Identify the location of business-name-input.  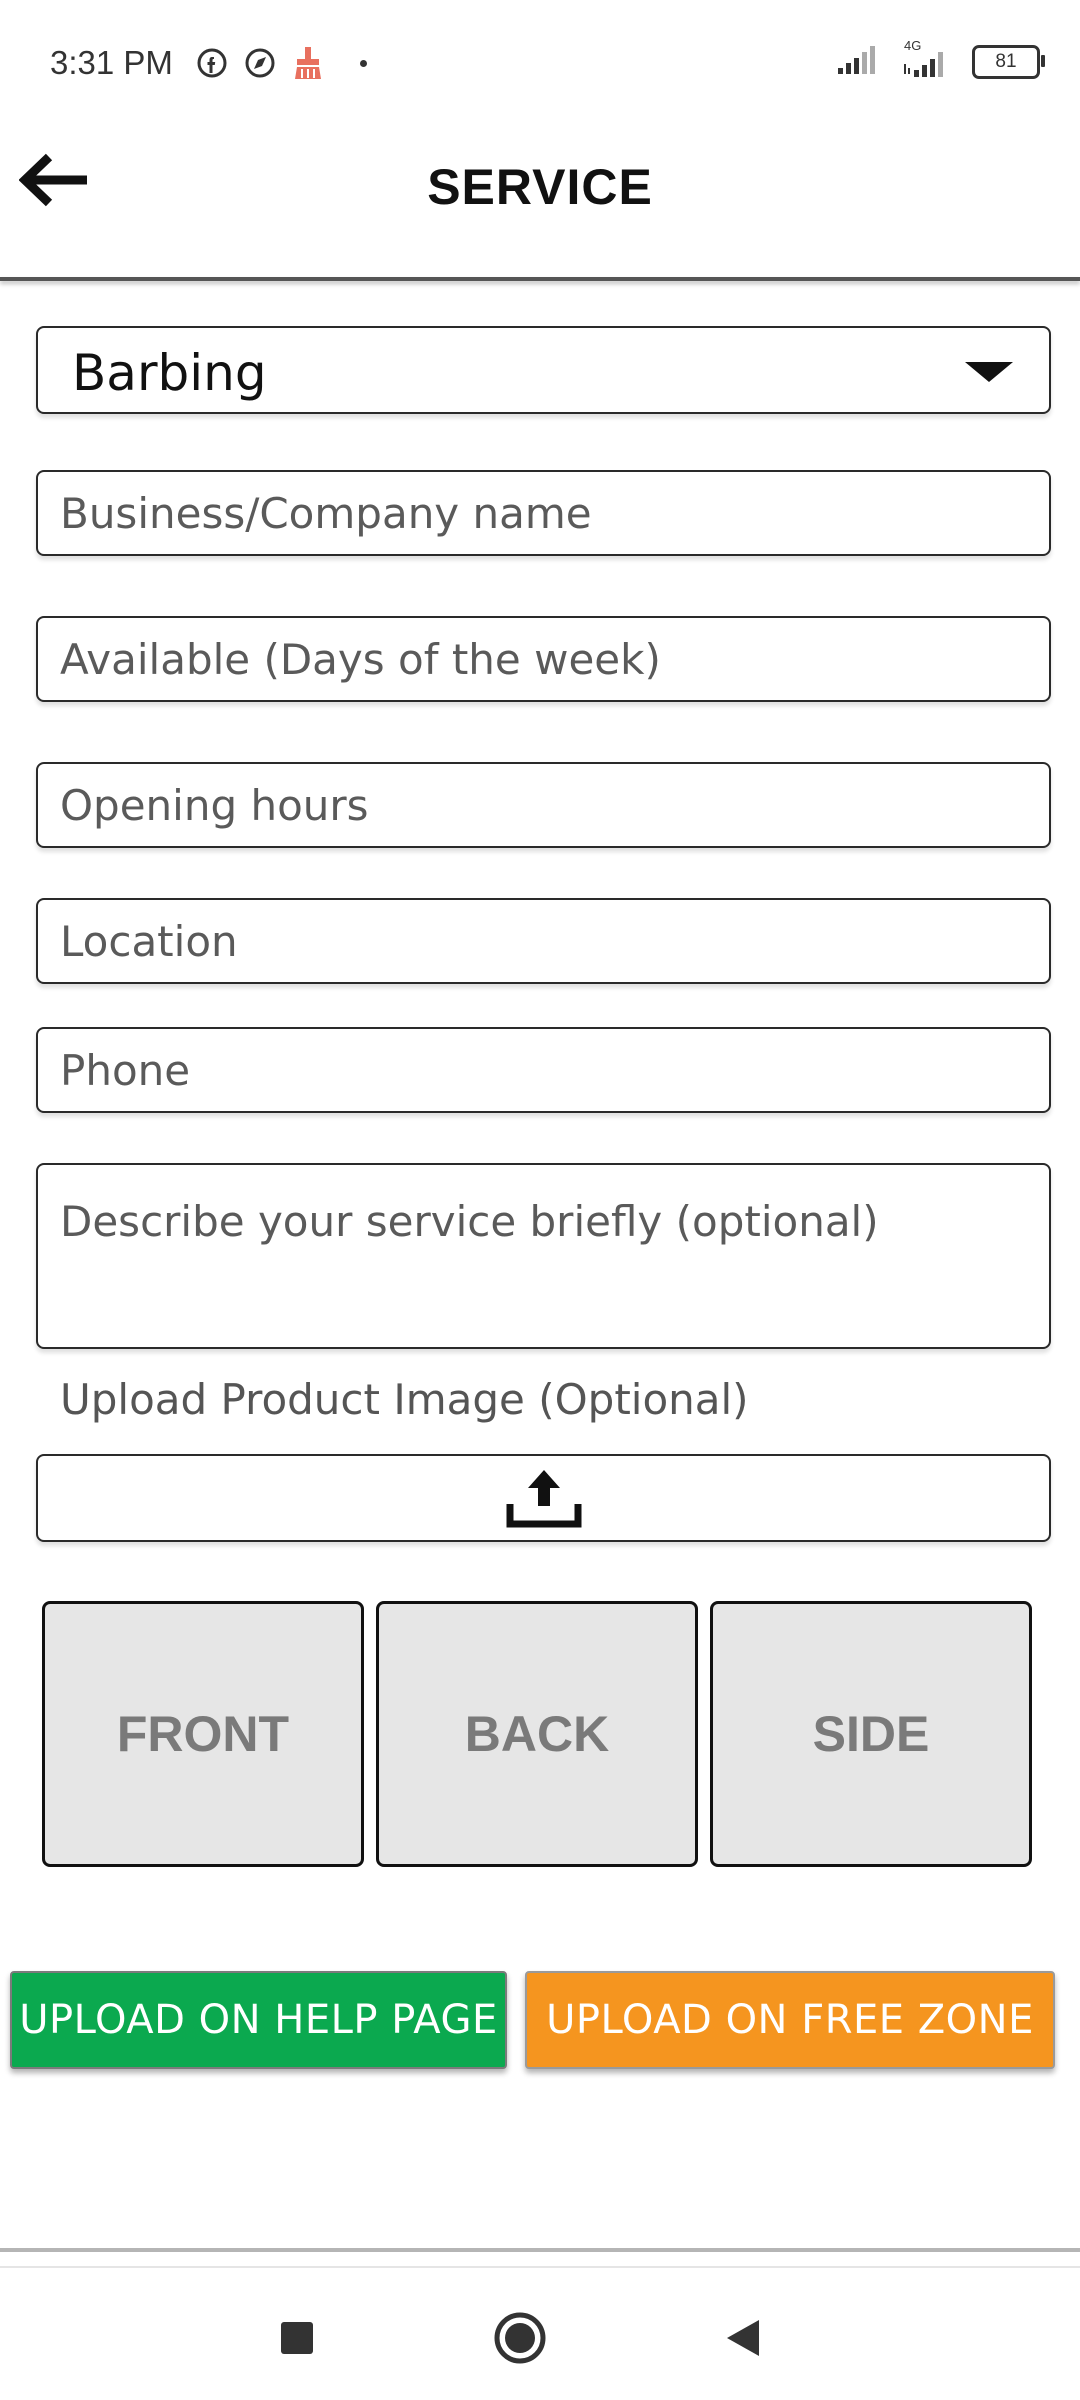
(543, 513).